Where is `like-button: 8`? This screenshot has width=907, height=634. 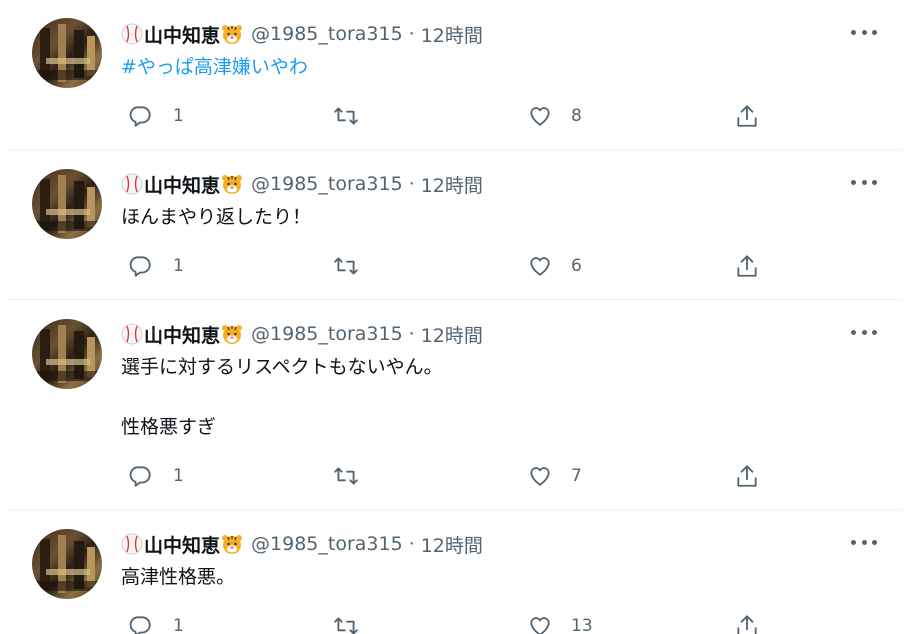
like-button: 8 is located at coordinates (554, 116).